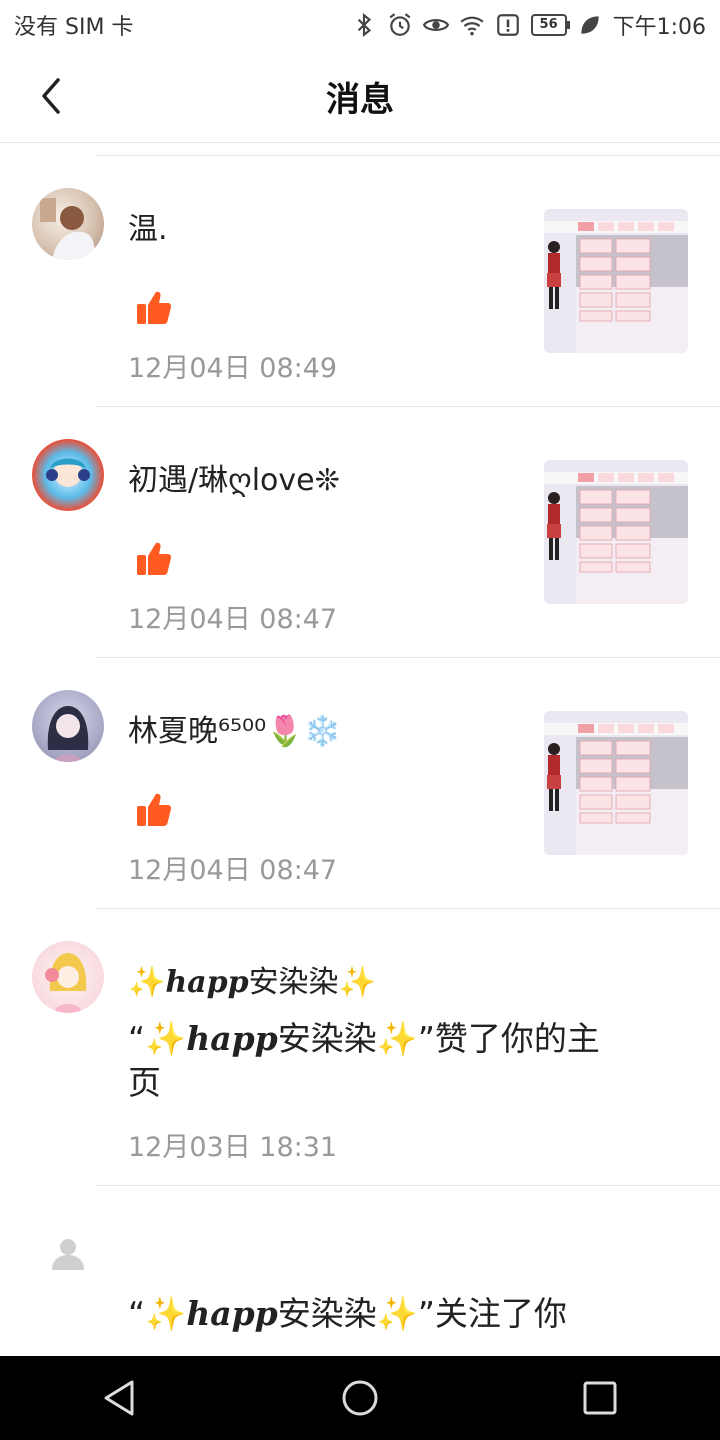  Describe the element at coordinates (378, 1061) in the screenshot. I see `message-content: “✨happ安染染✨”赞了你的主页` at that location.